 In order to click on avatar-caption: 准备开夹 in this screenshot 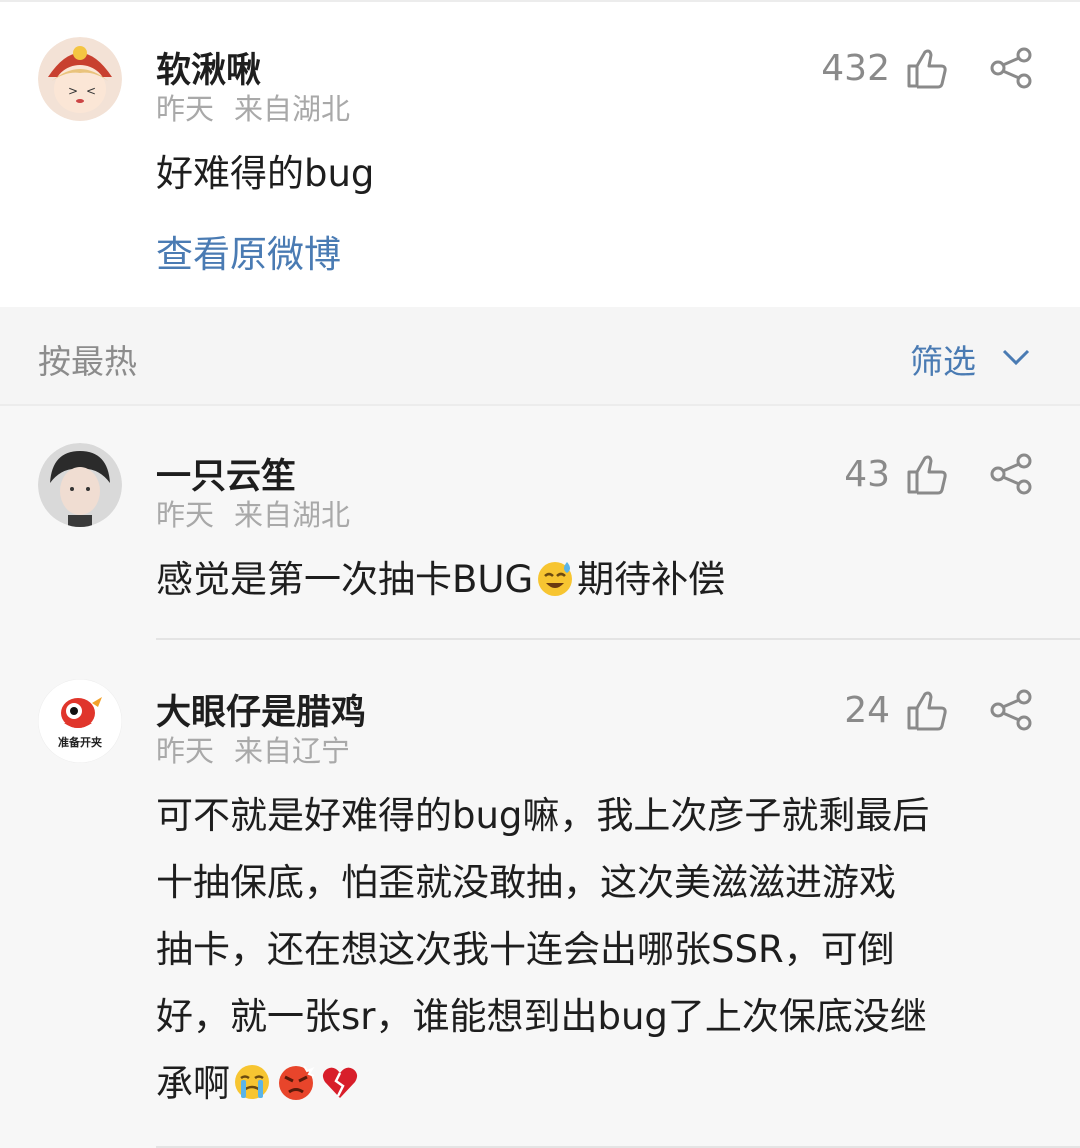, I will do `click(80, 742)`.